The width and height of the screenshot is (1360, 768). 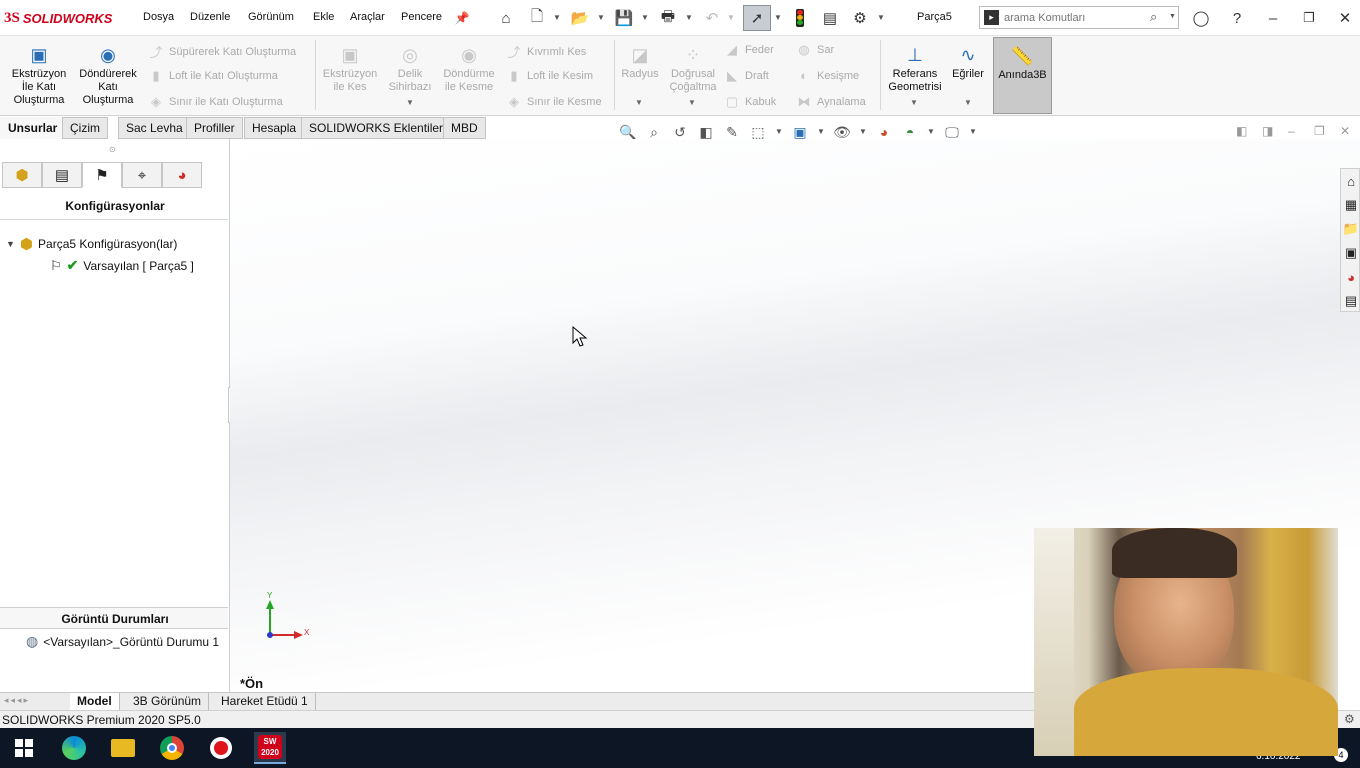 What do you see at coordinates (537, 18) in the screenshot?
I see `new-document-icon: 🗋` at bounding box center [537, 18].